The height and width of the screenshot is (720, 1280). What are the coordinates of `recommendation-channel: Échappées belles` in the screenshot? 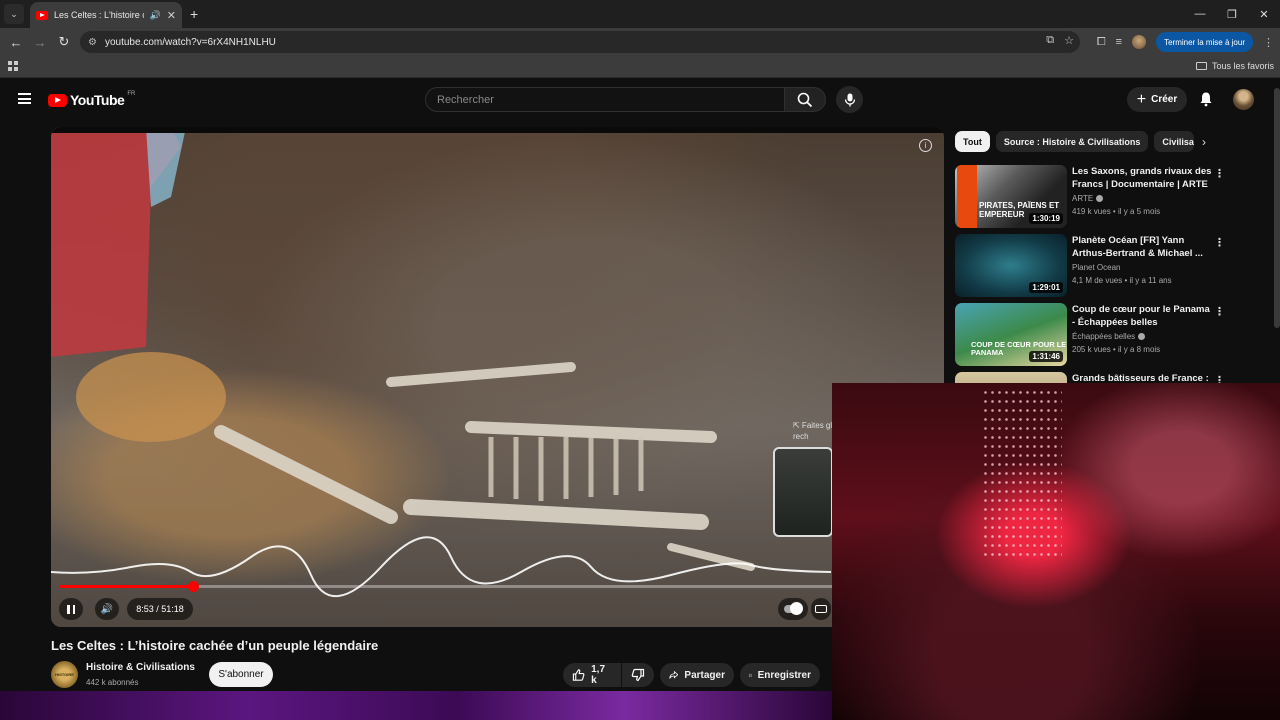 It's located at (1109, 336).